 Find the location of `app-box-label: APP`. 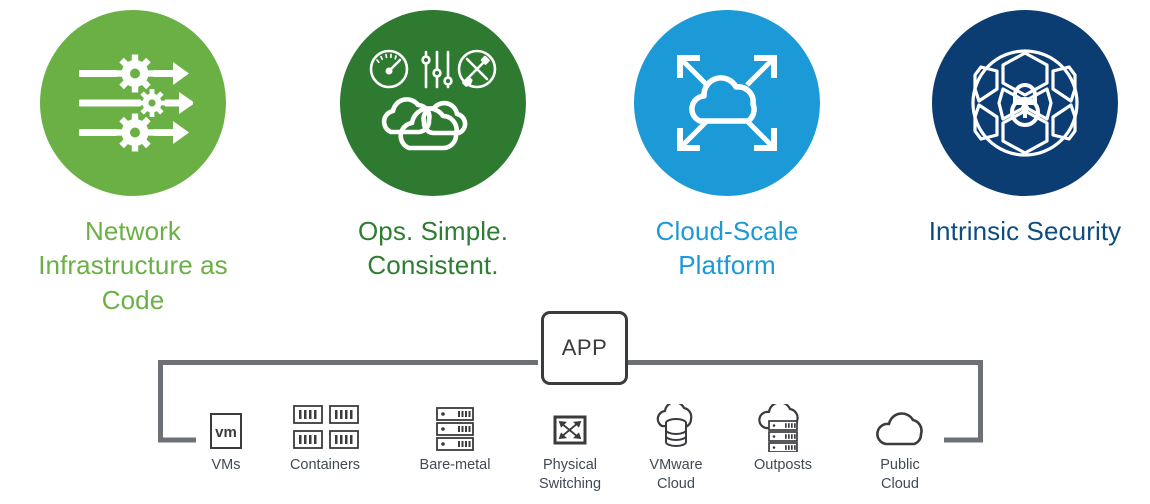

app-box-label: APP is located at coordinates (584, 347).